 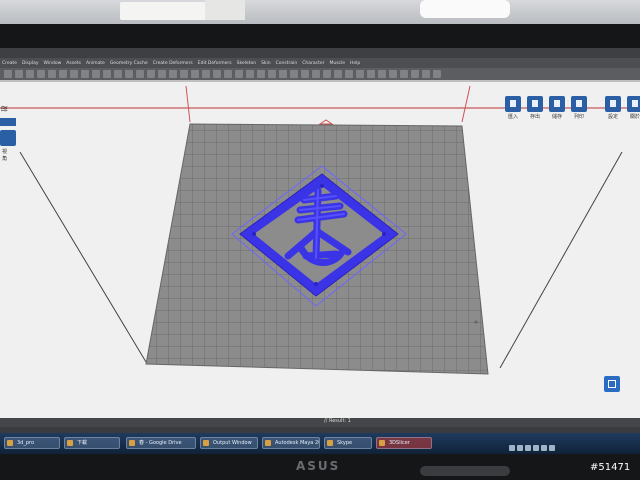 What do you see at coordinates (476, 322) in the screenshot?
I see `cursor` at bounding box center [476, 322].